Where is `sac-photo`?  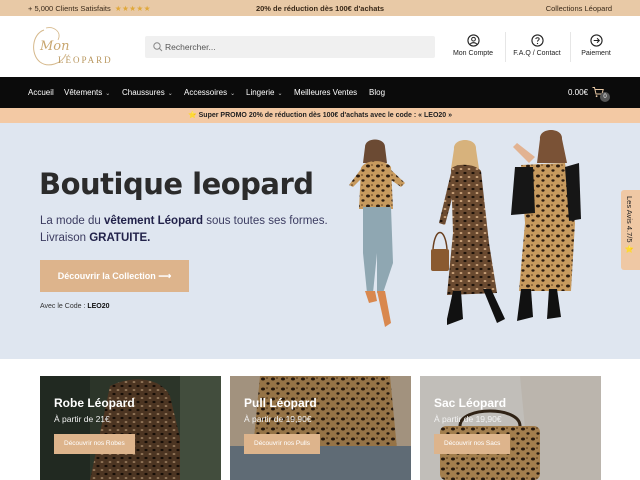 sac-photo is located at coordinates (510, 428).